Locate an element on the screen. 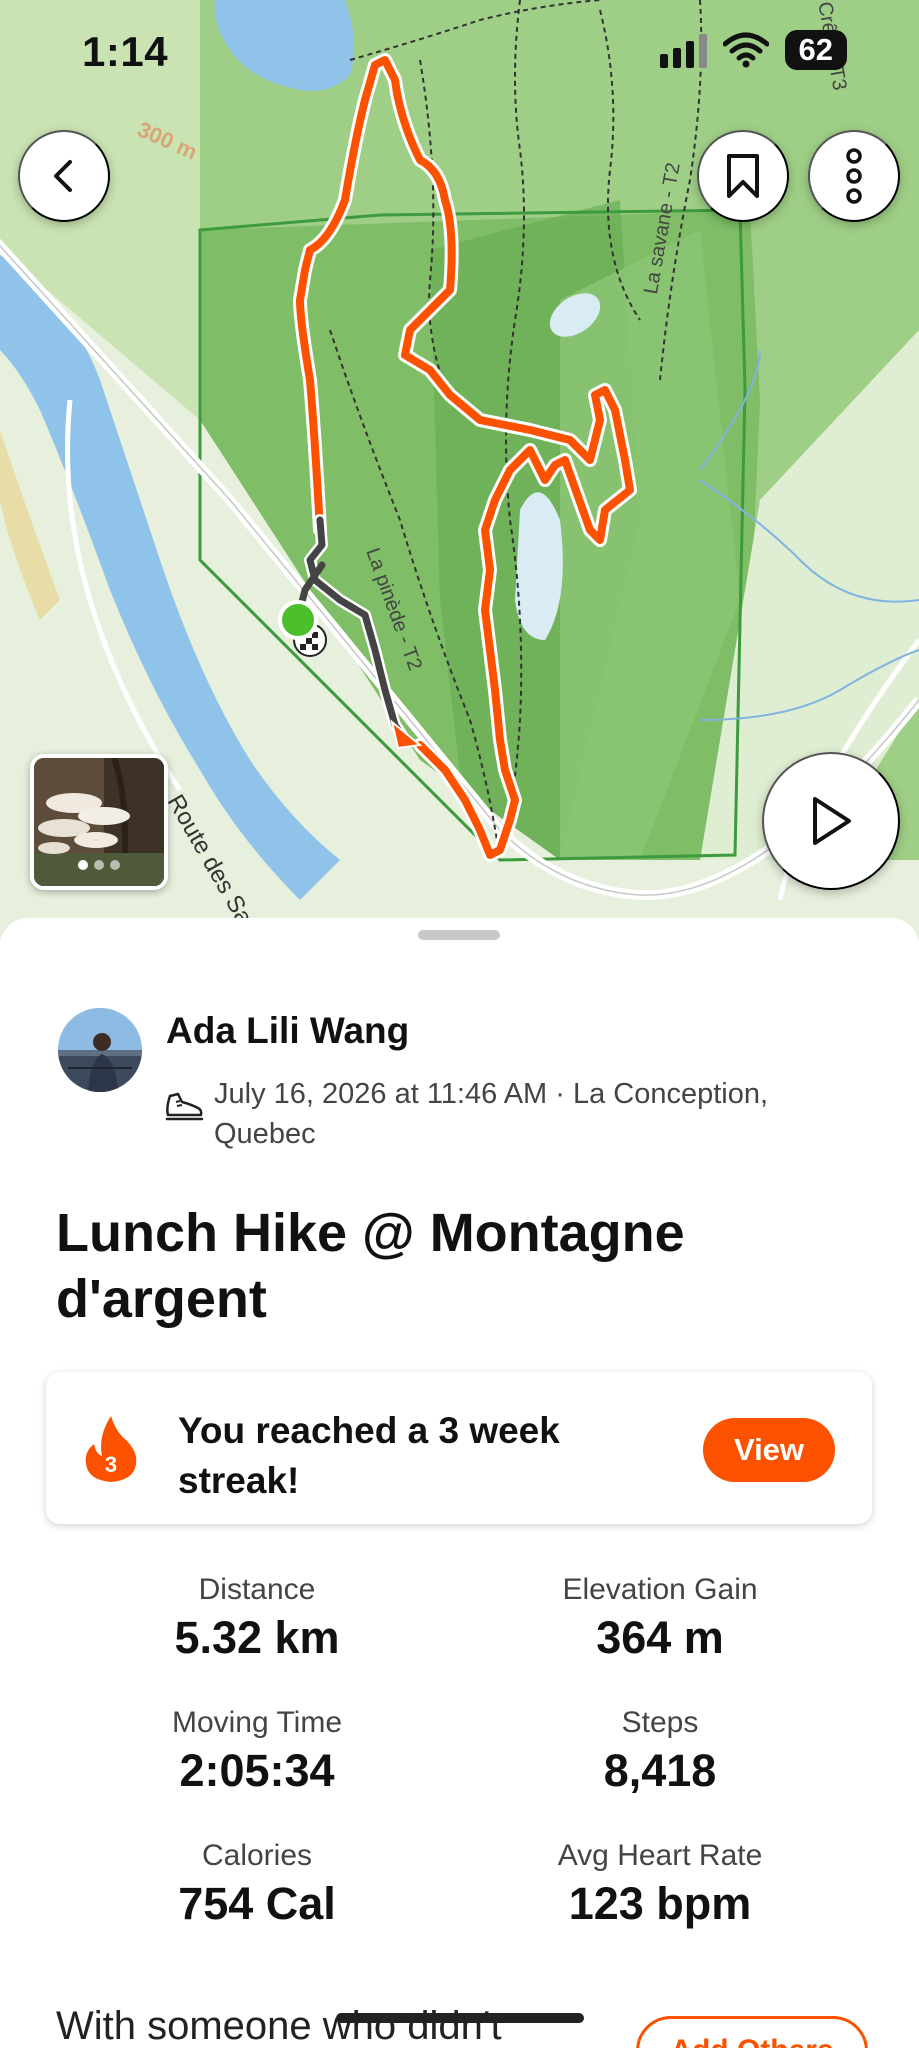  status-time: 1:14 is located at coordinates (125, 51).